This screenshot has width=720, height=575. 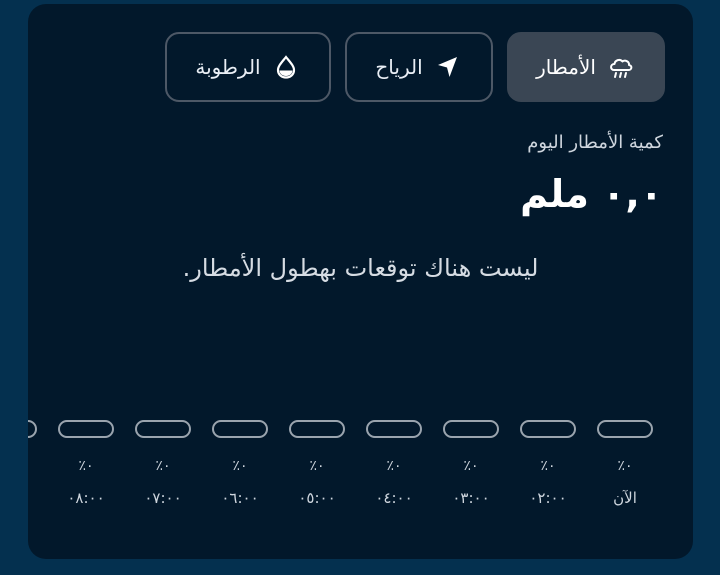 What do you see at coordinates (394, 498) in the screenshot?
I see `hour-label: ٠٤:٠٠` at bounding box center [394, 498].